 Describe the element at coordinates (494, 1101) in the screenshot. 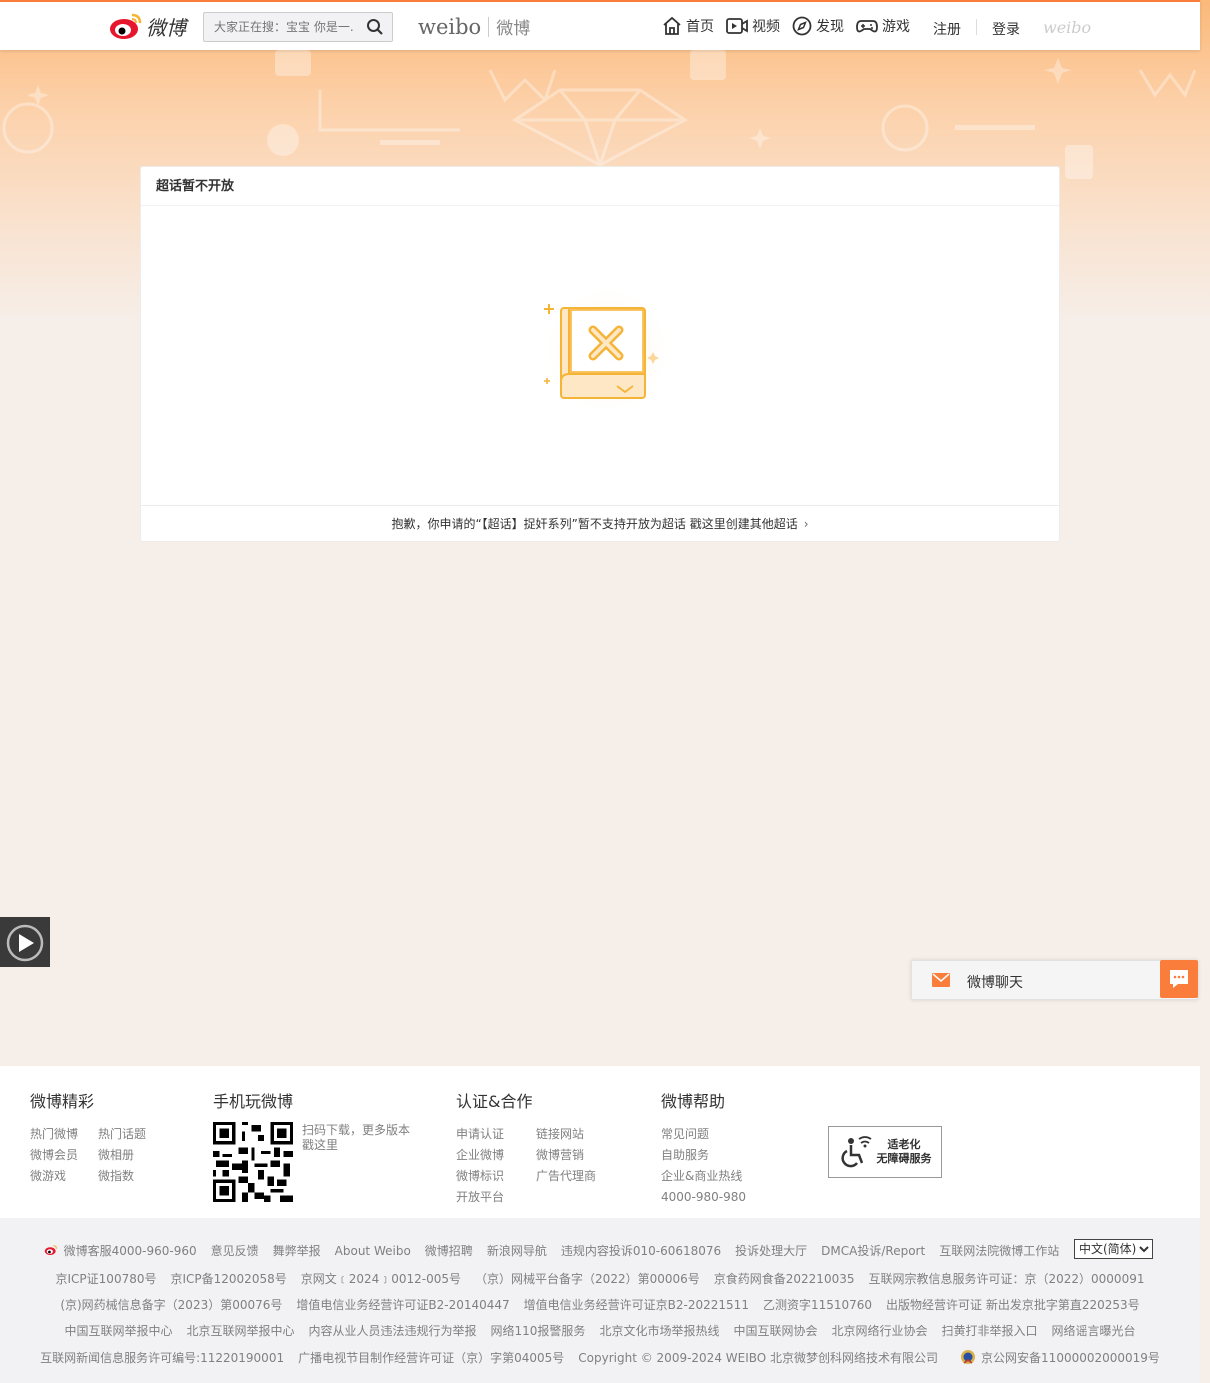

I see `footer-col-cooperation-title: 认证&合作` at that location.